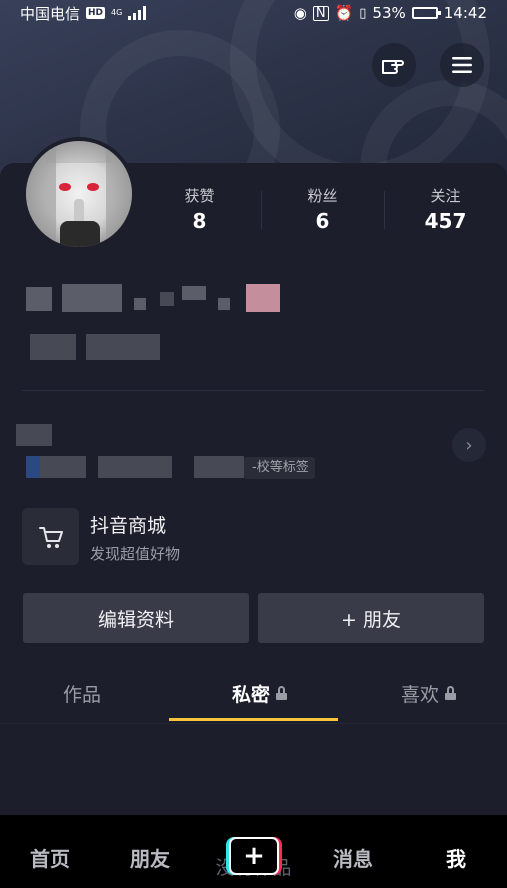 The width and height of the screenshot is (507, 888). What do you see at coordinates (128, 524) in the screenshot?
I see `mall-title: 抖音商城` at bounding box center [128, 524].